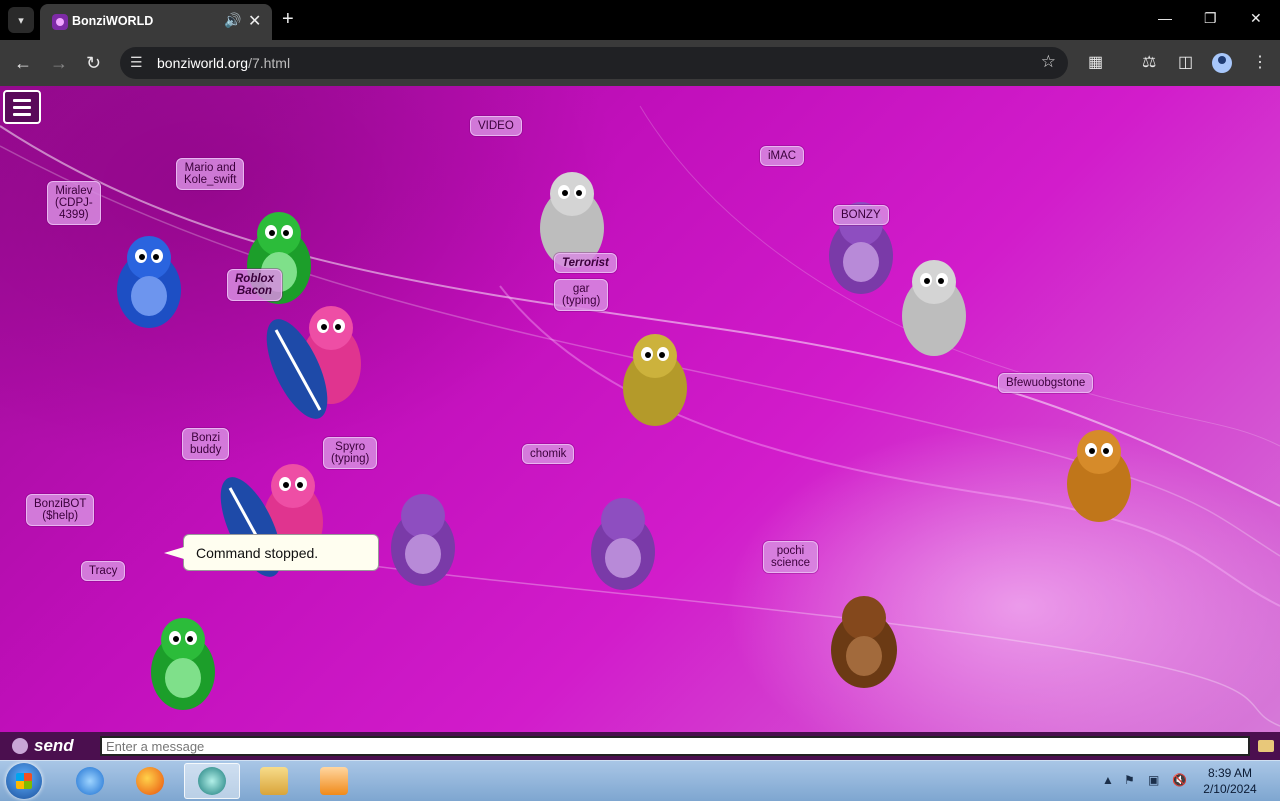 This screenshot has height=801, width=1280. I want to click on tab-title: BonziWORLD, so click(113, 21).